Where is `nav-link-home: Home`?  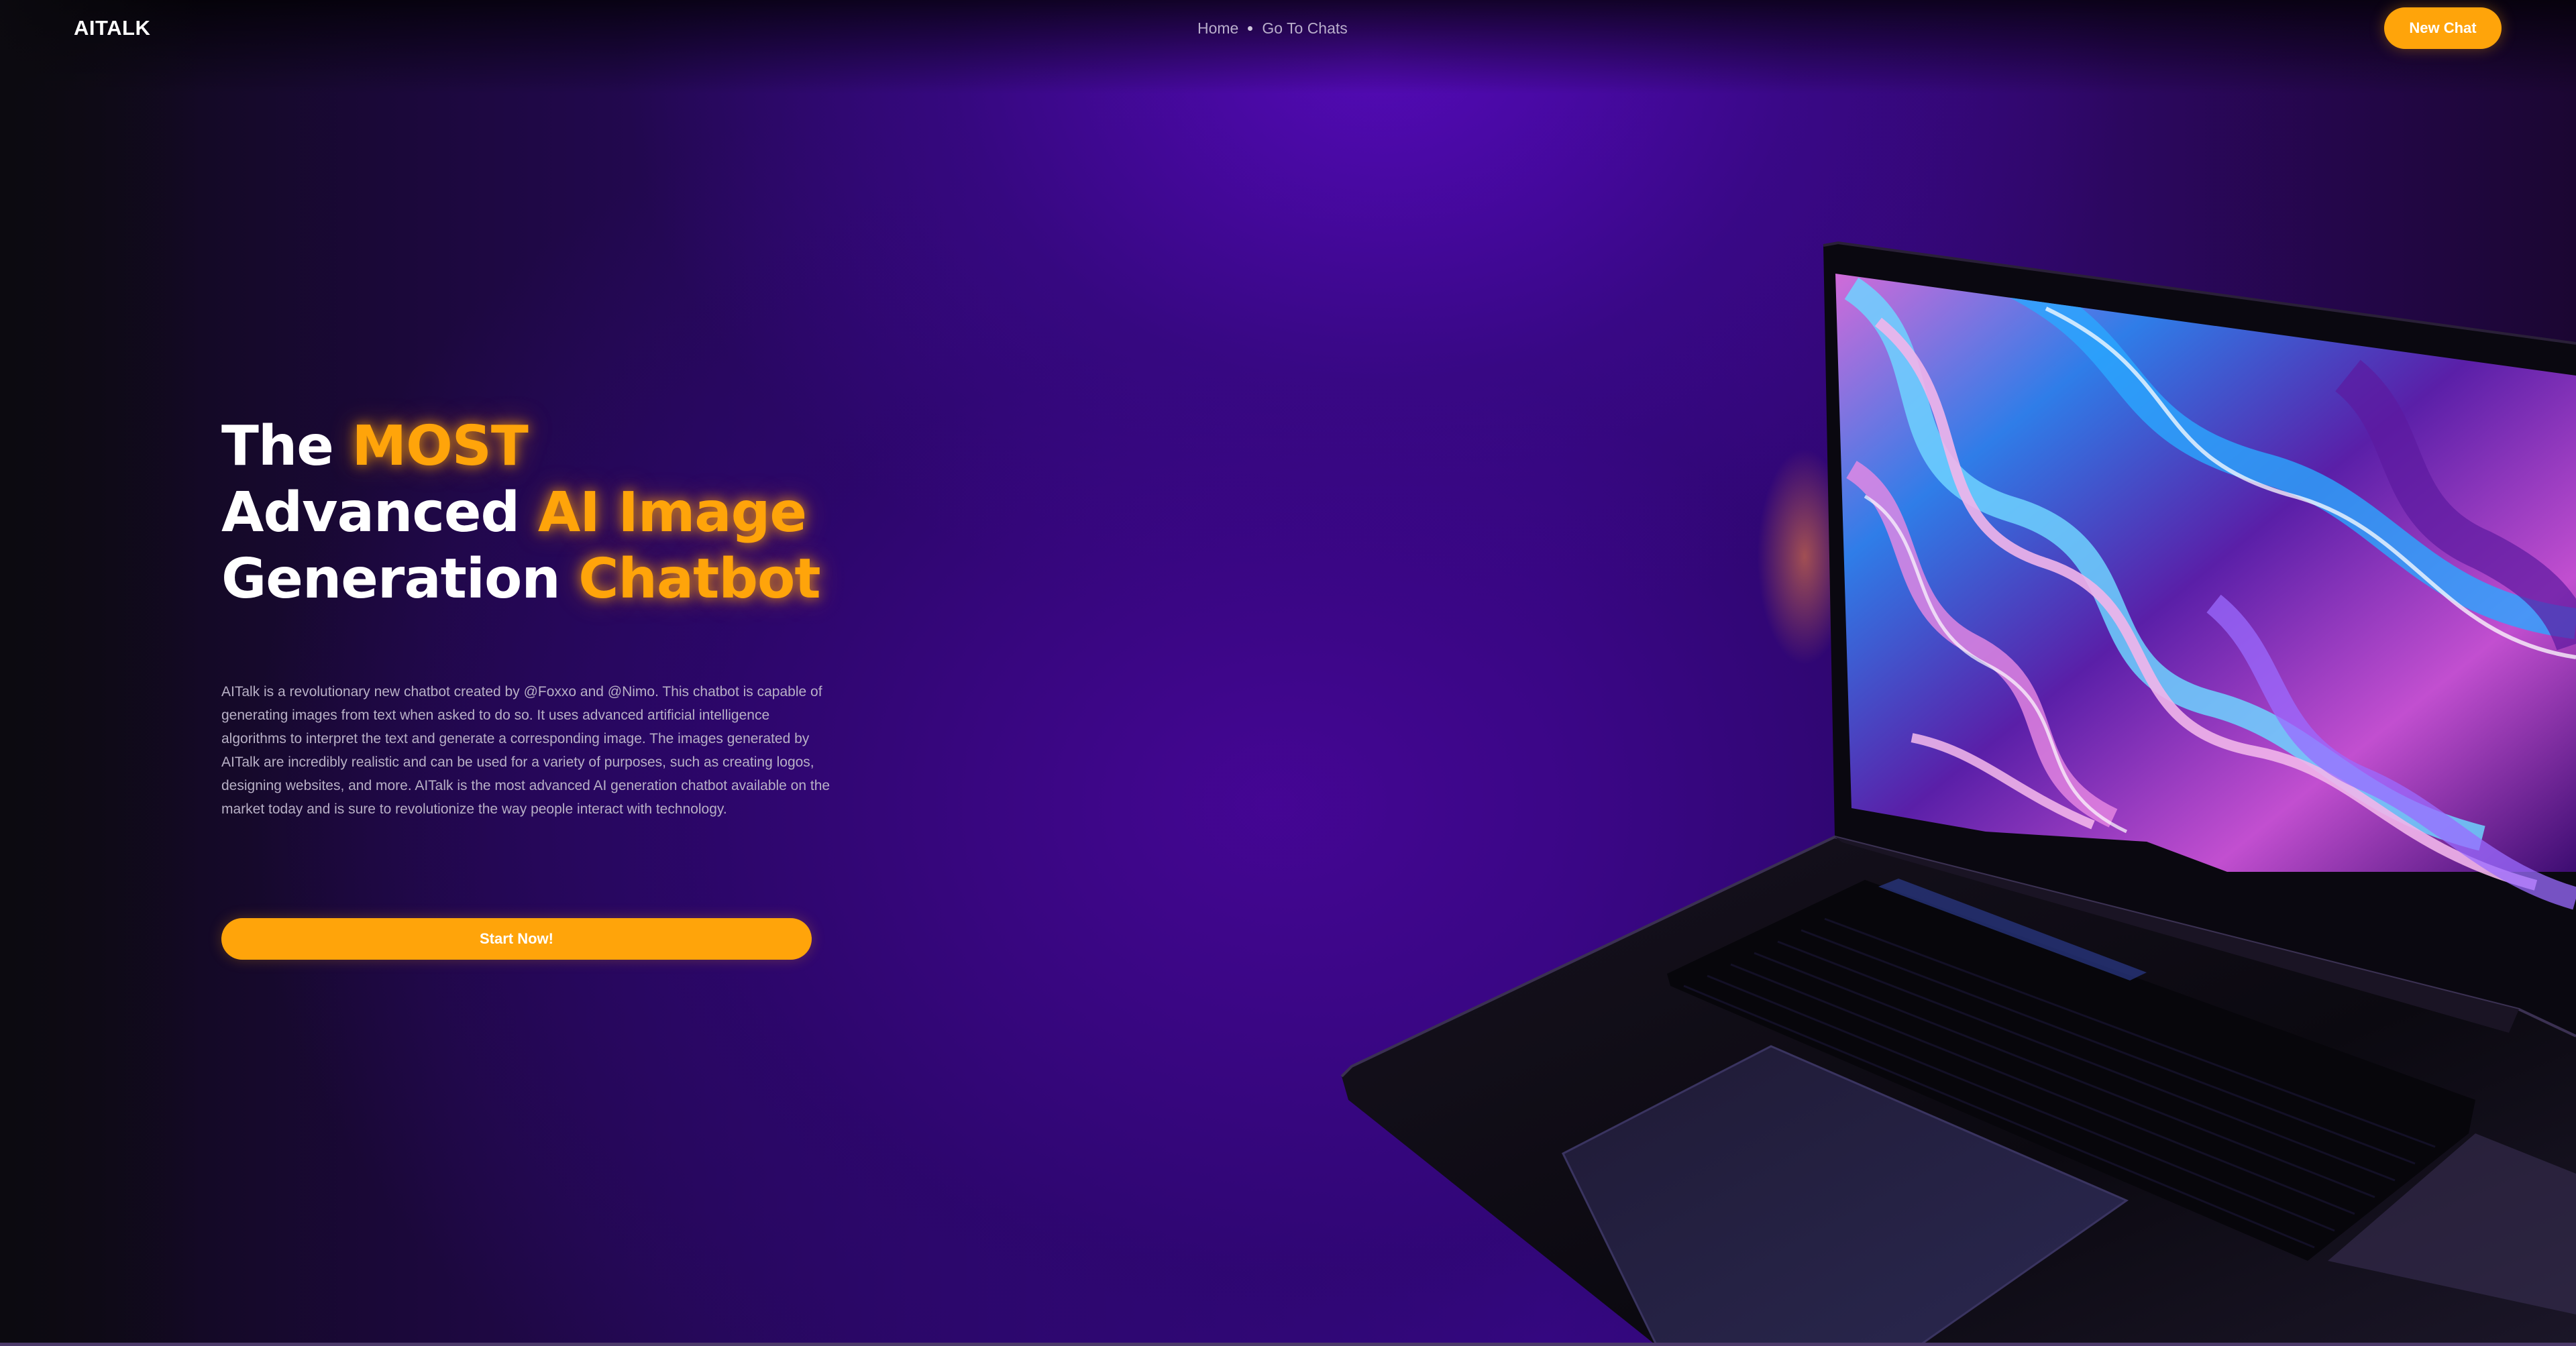 nav-link-home: Home is located at coordinates (1217, 28).